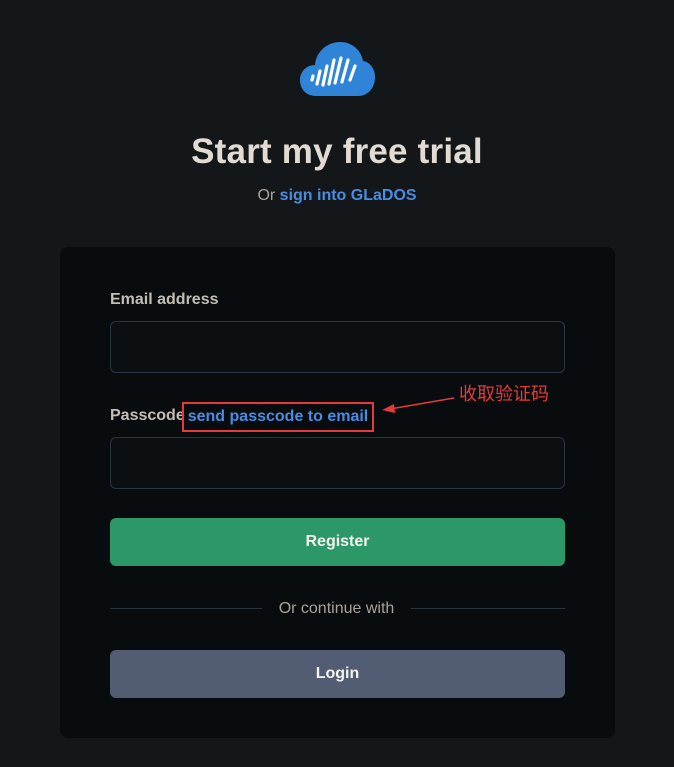 The image size is (674, 767). I want to click on sign-in-link: sign into GLaDOS, so click(348, 195).